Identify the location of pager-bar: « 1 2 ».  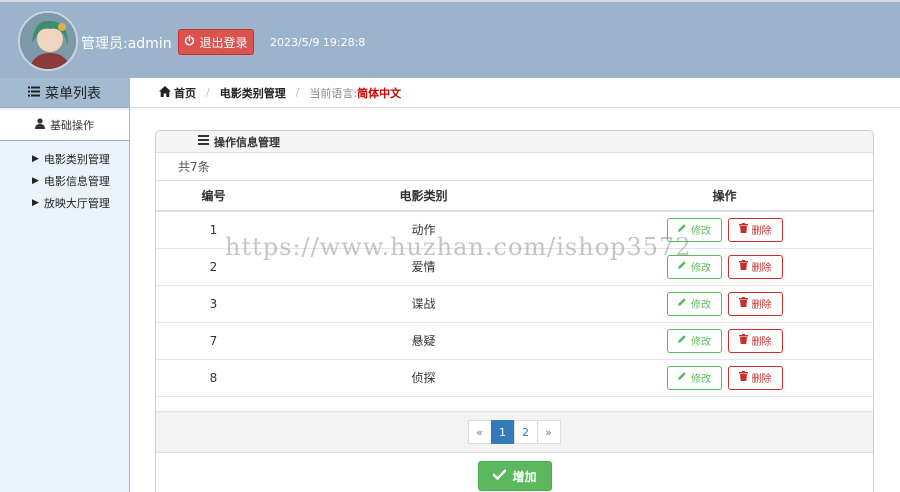
(514, 432).